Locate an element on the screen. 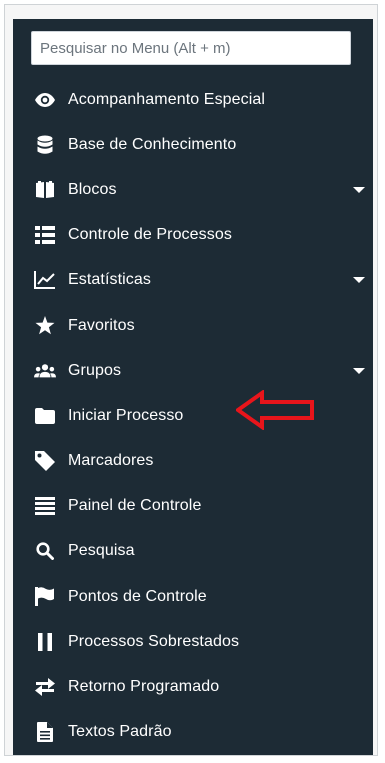  menu-item-estatisticas: Estatísticas is located at coordinates (193, 280).